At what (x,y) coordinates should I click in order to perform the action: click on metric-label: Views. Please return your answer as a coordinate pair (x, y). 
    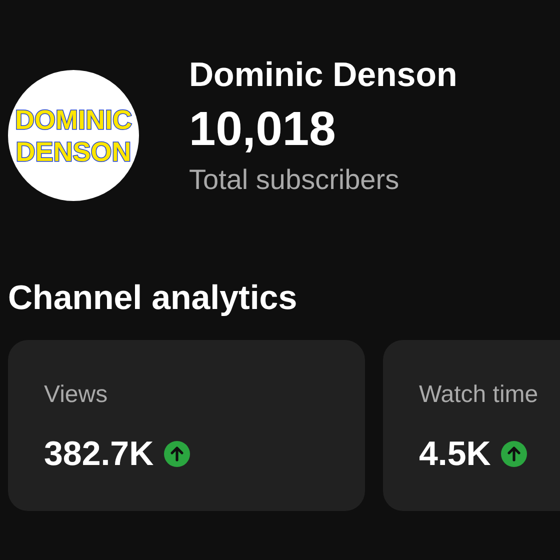
    Looking at the image, I should click on (76, 395).